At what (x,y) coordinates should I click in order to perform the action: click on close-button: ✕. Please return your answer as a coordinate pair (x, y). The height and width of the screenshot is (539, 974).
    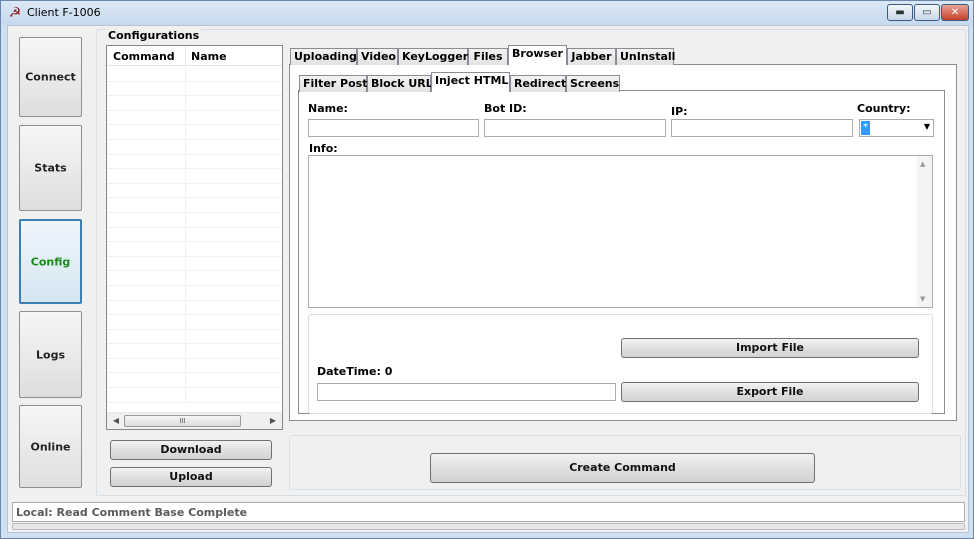
    Looking at the image, I should click on (955, 12).